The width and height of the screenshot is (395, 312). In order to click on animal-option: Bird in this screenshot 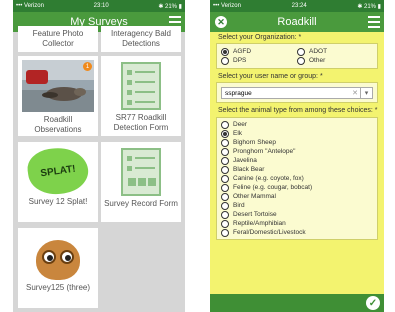, I will do `click(297, 205)`.